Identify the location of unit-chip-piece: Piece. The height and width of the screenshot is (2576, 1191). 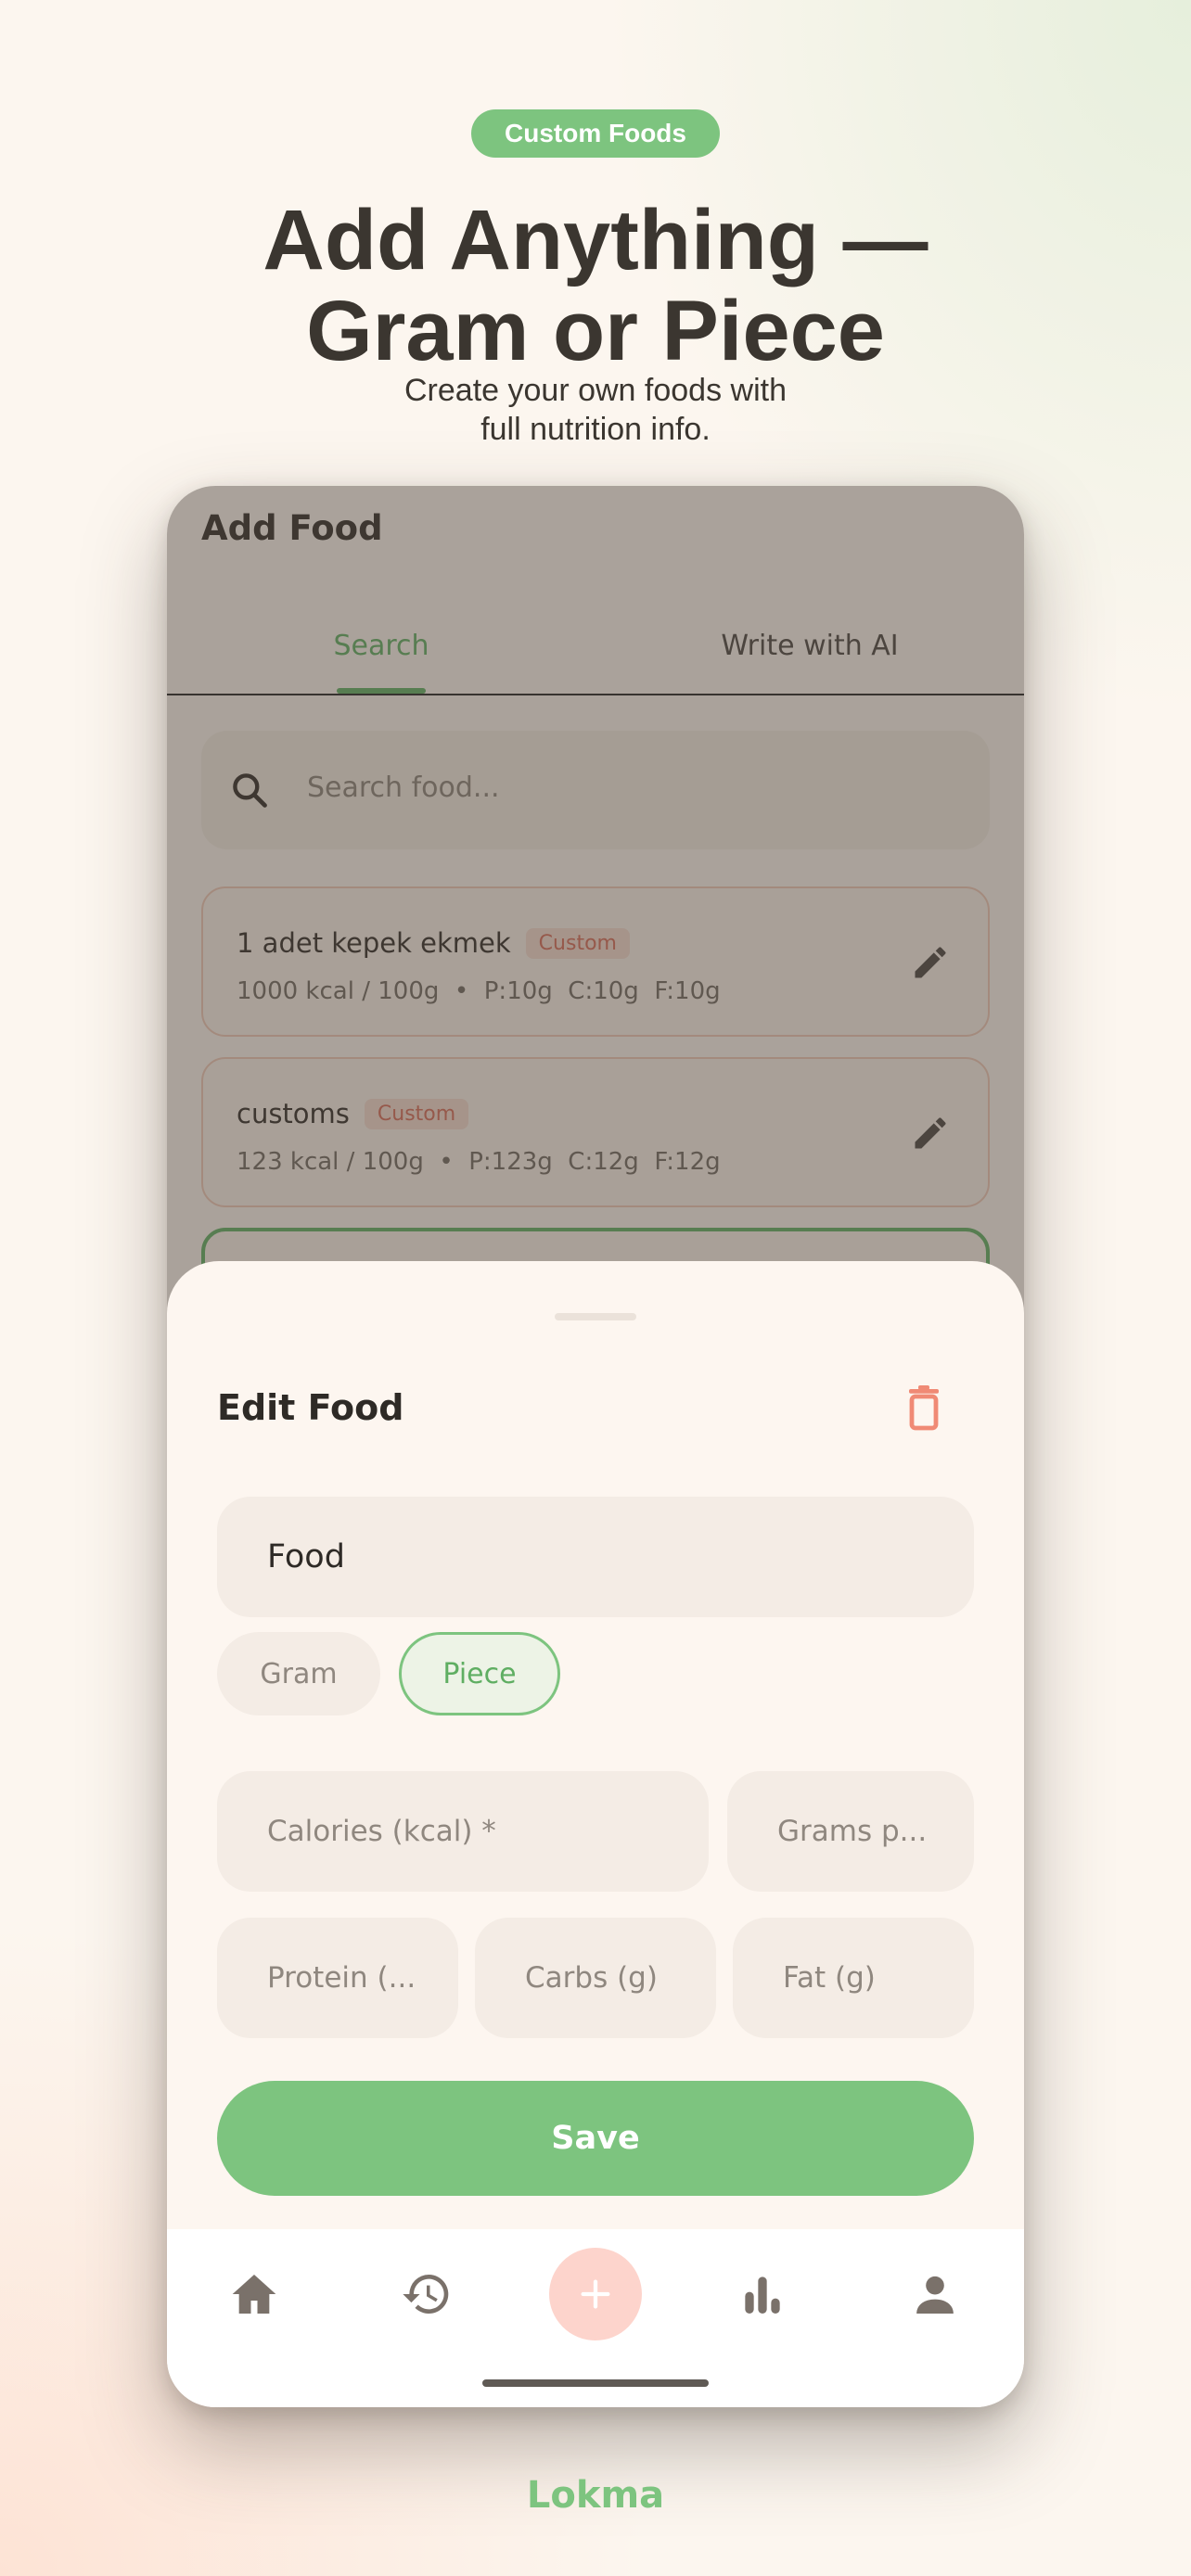
(479, 1673).